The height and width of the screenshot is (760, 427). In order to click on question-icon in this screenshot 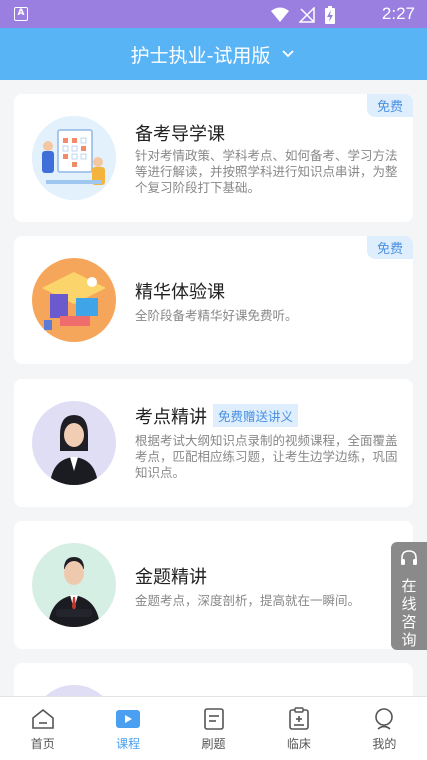, I will do `click(213, 719)`.